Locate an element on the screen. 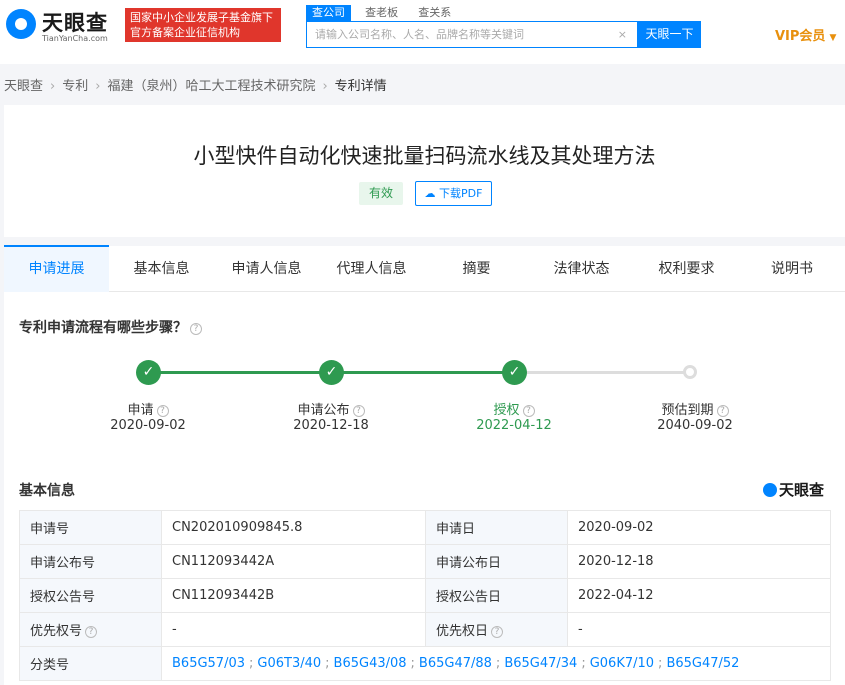  cell-value: CN112093442A is located at coordinates (293, 561).